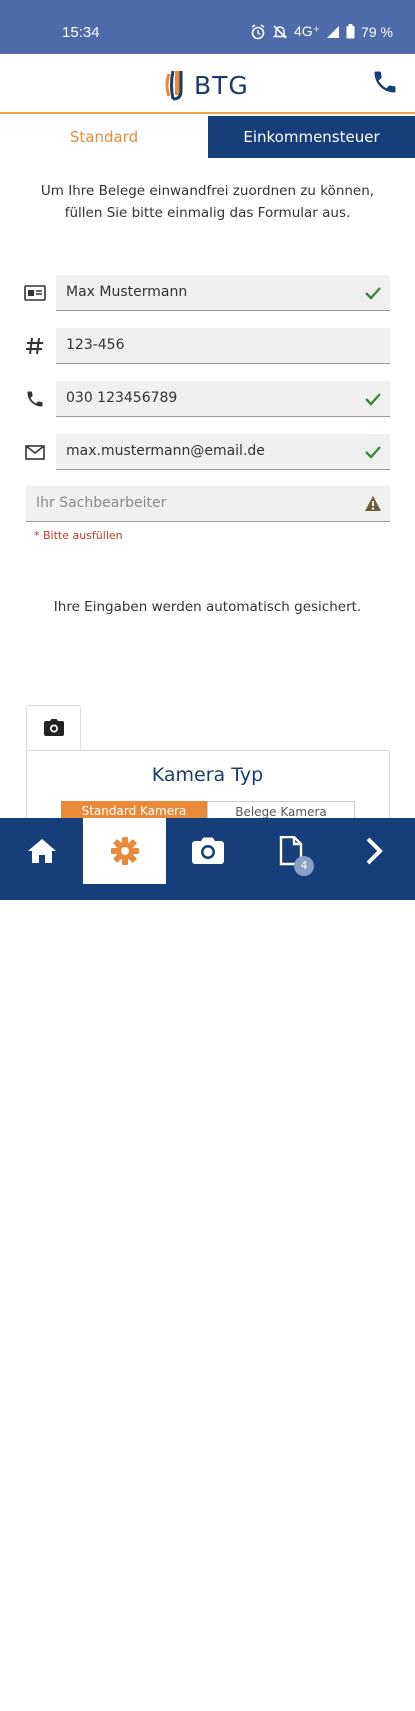 This screenshot has height=1711, width=415. I want to click on option-belege-kamera: Belege Kamera, so click(281, 810).